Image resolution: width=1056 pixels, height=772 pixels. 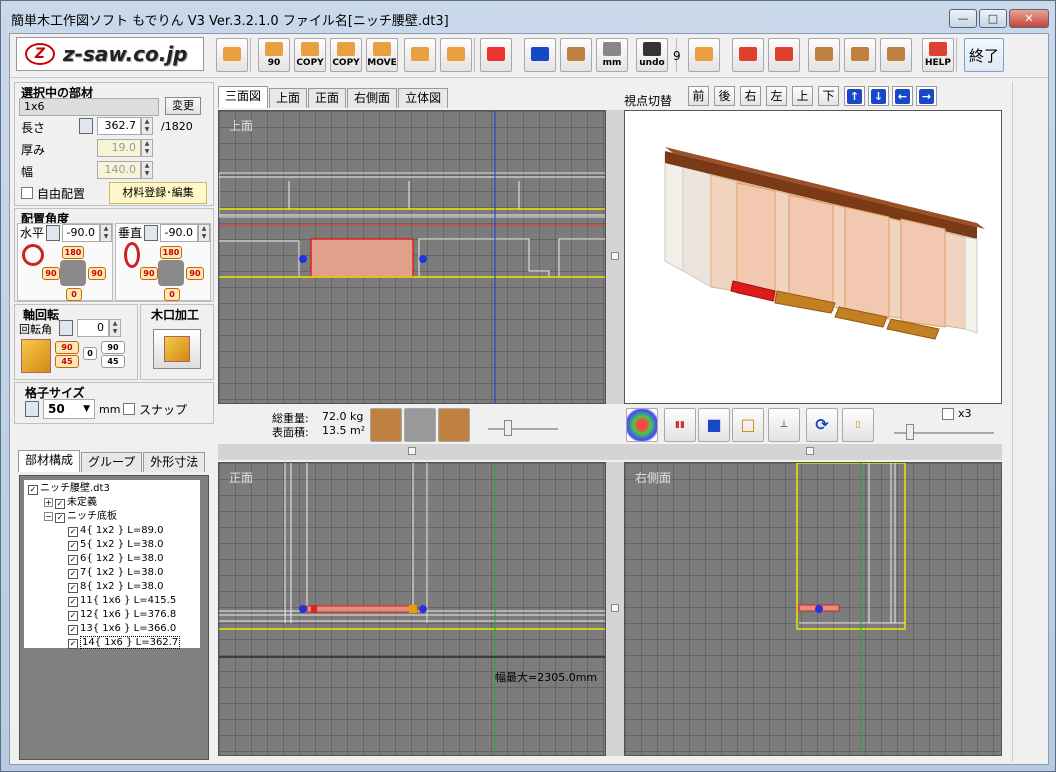 What do you see at coordinates (523, 429) in the screenshot?
I see `stats-slider-track` at bounding box center [523, 429].